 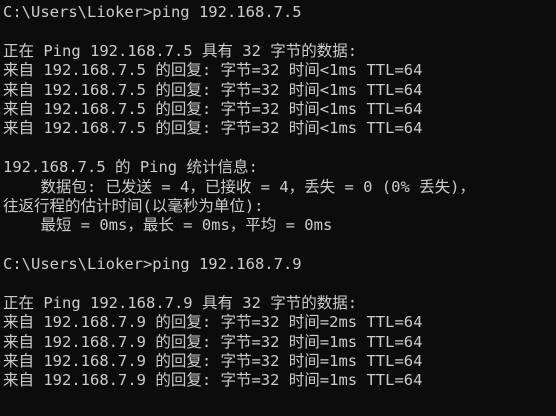 What do you see at coordinates (213, 322) in the screenshot?
I see `reply-line: 来自 192.168.7.9 的回复: 字节=32 时间=2ms TTL=64` at bounding box center [213, 322].